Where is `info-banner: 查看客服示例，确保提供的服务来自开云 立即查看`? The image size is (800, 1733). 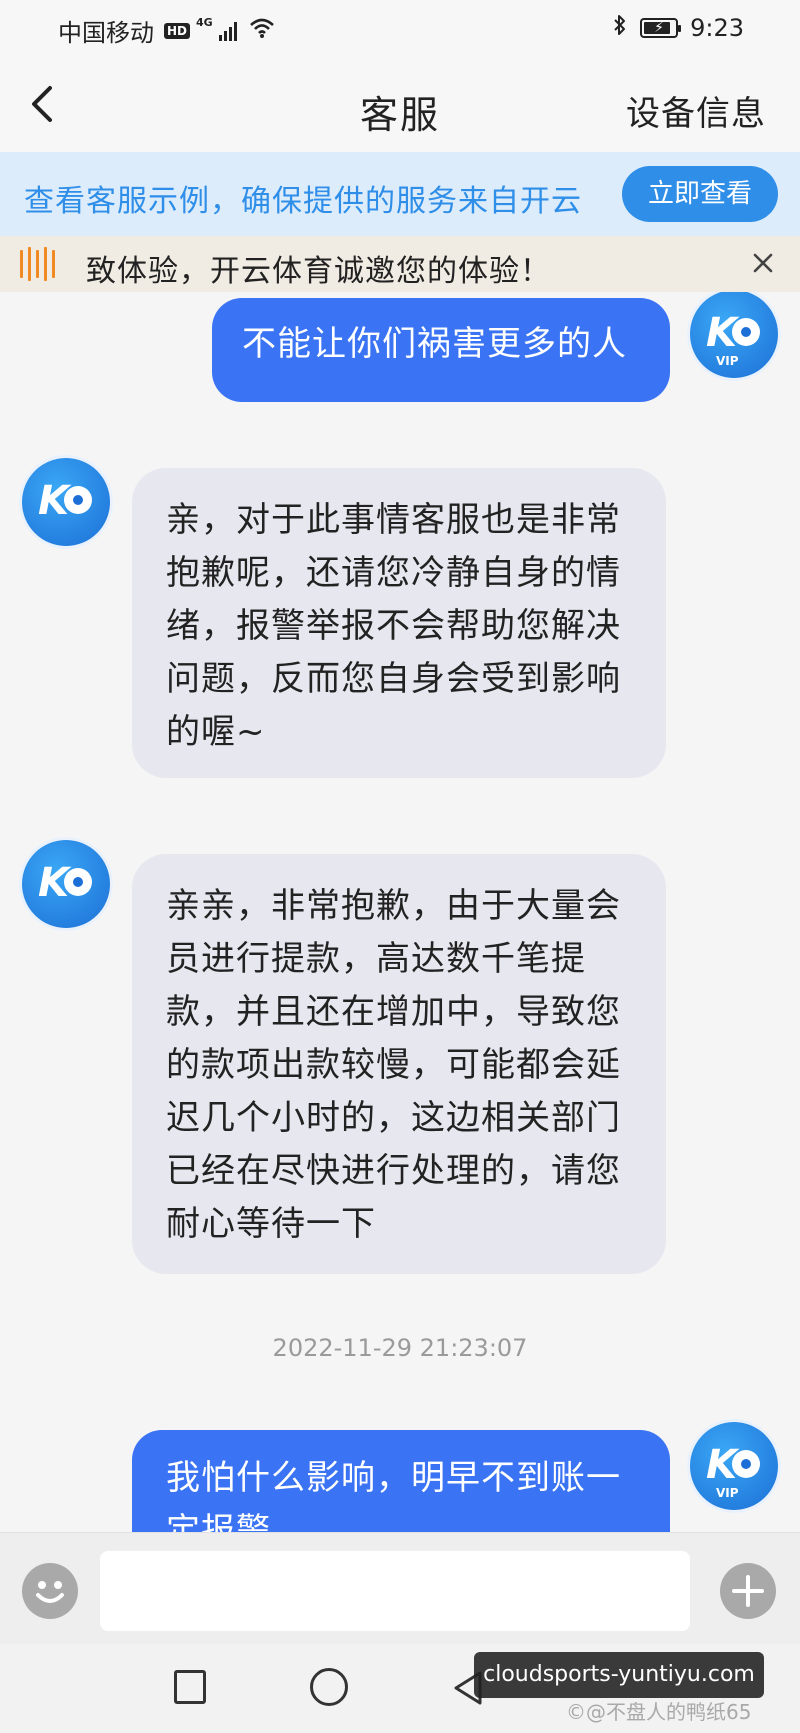
info-banner: 查看客服示例，确保提供的服务来自开云 立即查看 is located at coordinates (400, 194).